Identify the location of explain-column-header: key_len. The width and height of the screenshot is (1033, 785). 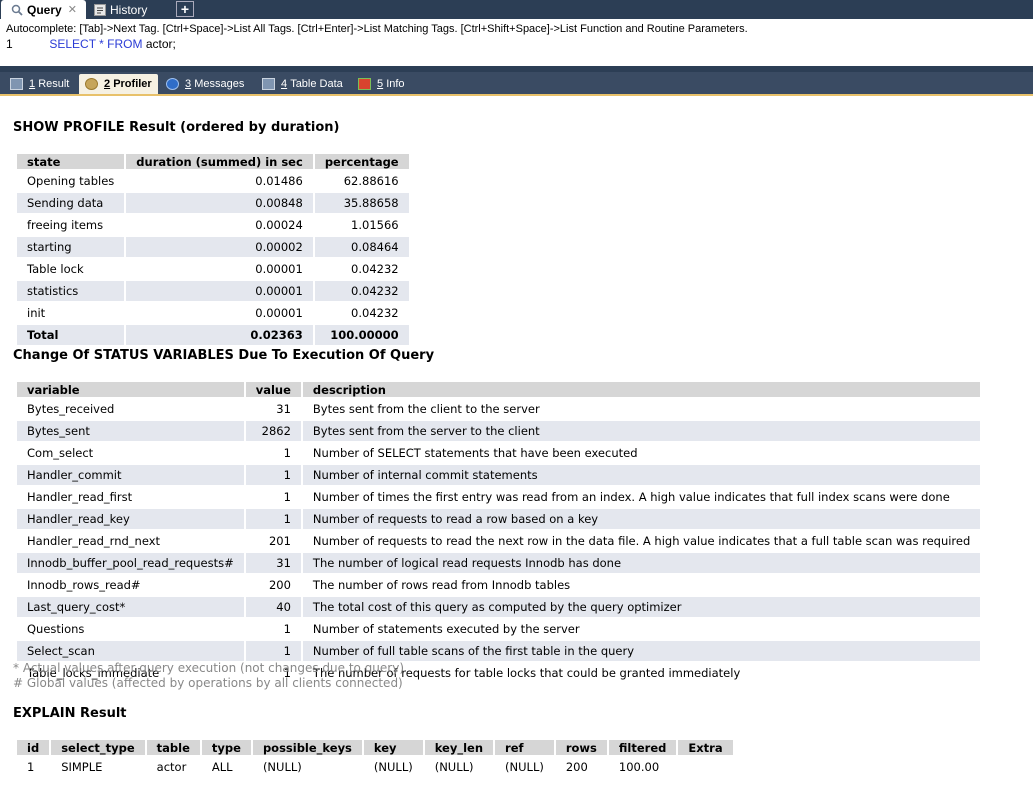
(459, 747).